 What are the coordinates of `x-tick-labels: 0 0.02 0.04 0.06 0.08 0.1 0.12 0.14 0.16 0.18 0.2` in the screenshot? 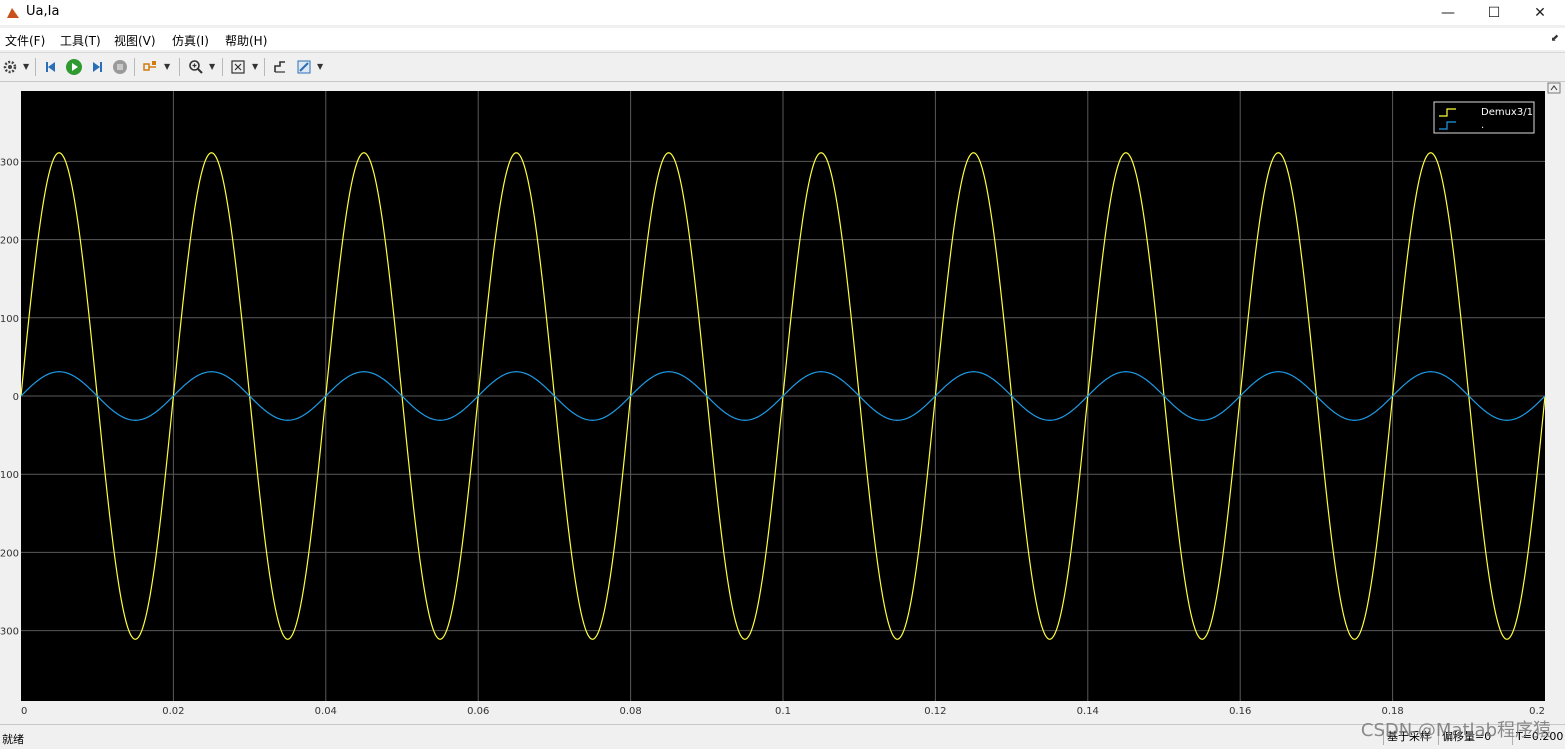 It's located at (783, 711).